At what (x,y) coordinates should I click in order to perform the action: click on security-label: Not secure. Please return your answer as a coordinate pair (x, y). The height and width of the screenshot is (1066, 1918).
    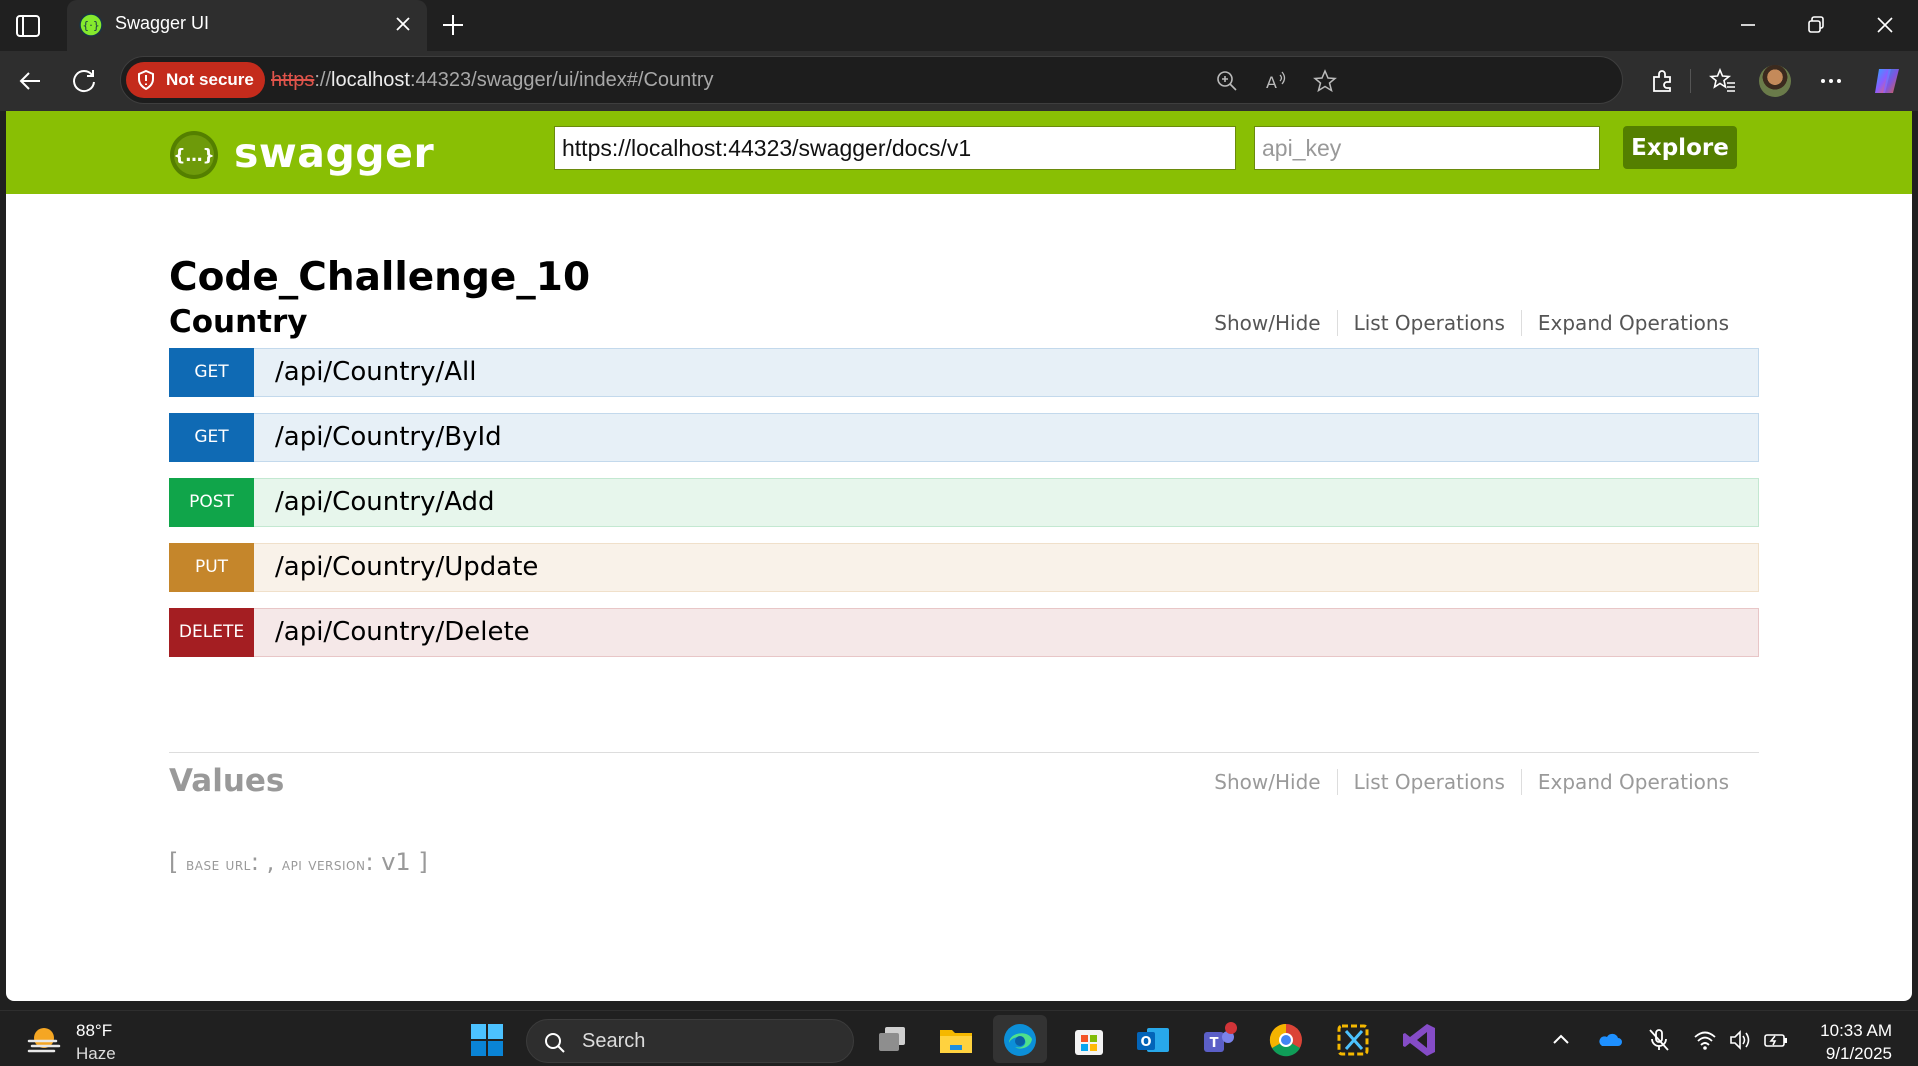
    Looking at the image, I should click on (210, 79).